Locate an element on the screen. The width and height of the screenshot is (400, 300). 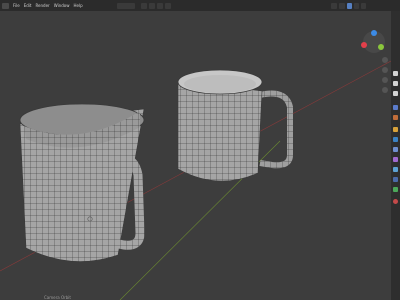
status-footer: Camera Orbit is located at coordinates (195, 297).